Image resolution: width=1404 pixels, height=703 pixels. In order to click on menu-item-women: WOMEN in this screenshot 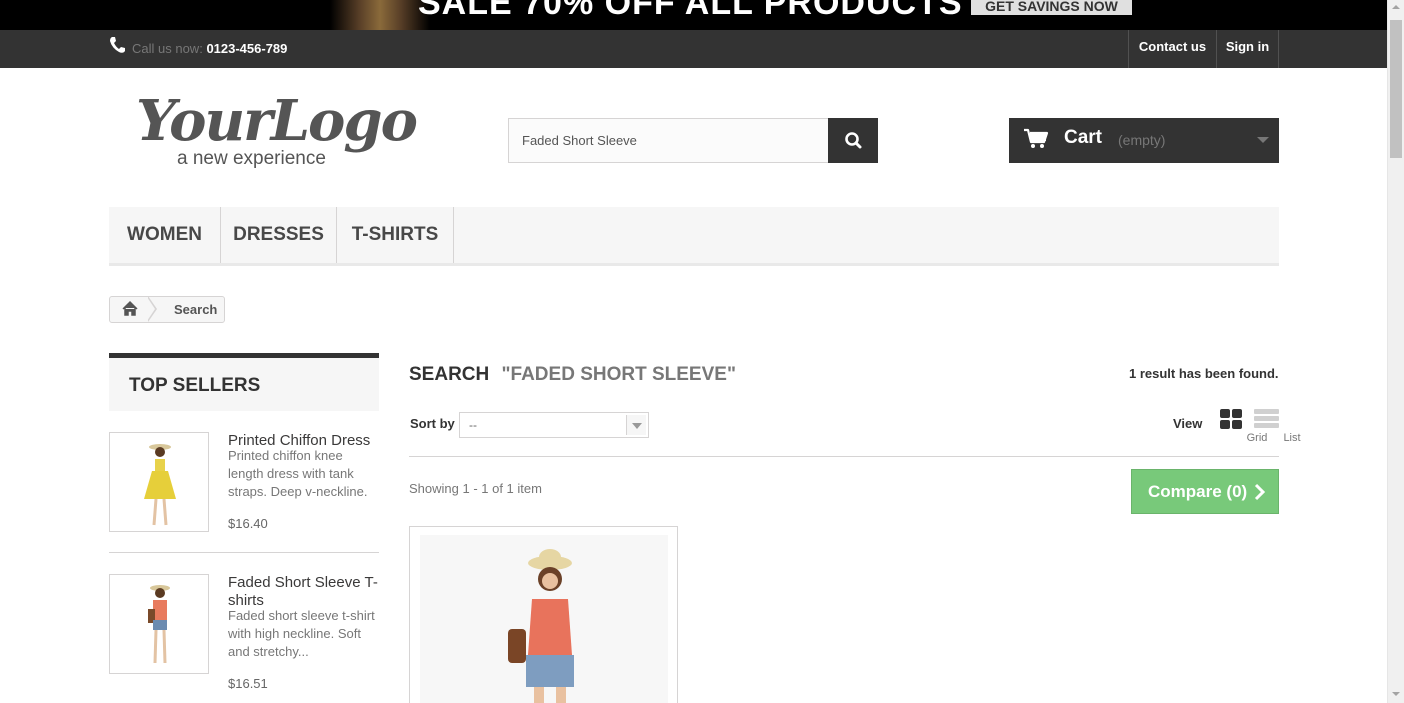, I will do `click(165, 235)`.